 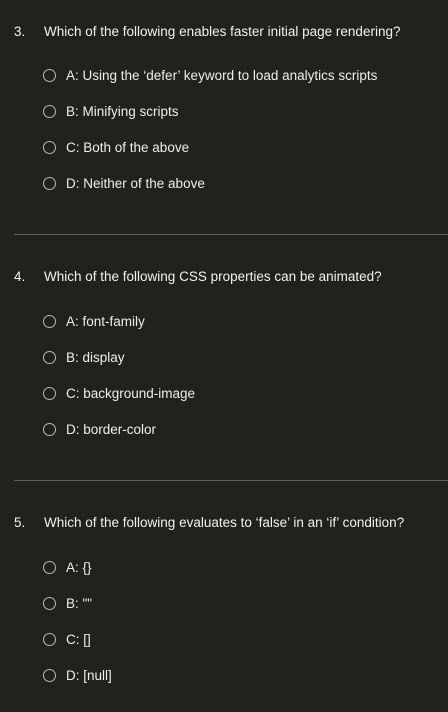 What do you see at coordinates (105, 322) in the screenshot?
I see `option-label: A: font-family` at bounding box center [105, 322].